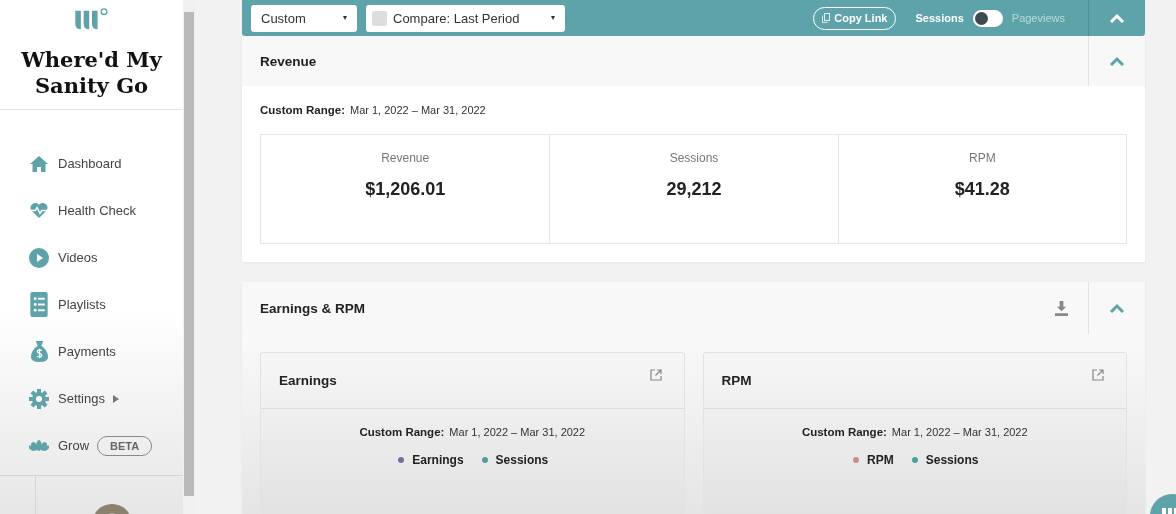  I want to click on list-icon, so click(39, 304).